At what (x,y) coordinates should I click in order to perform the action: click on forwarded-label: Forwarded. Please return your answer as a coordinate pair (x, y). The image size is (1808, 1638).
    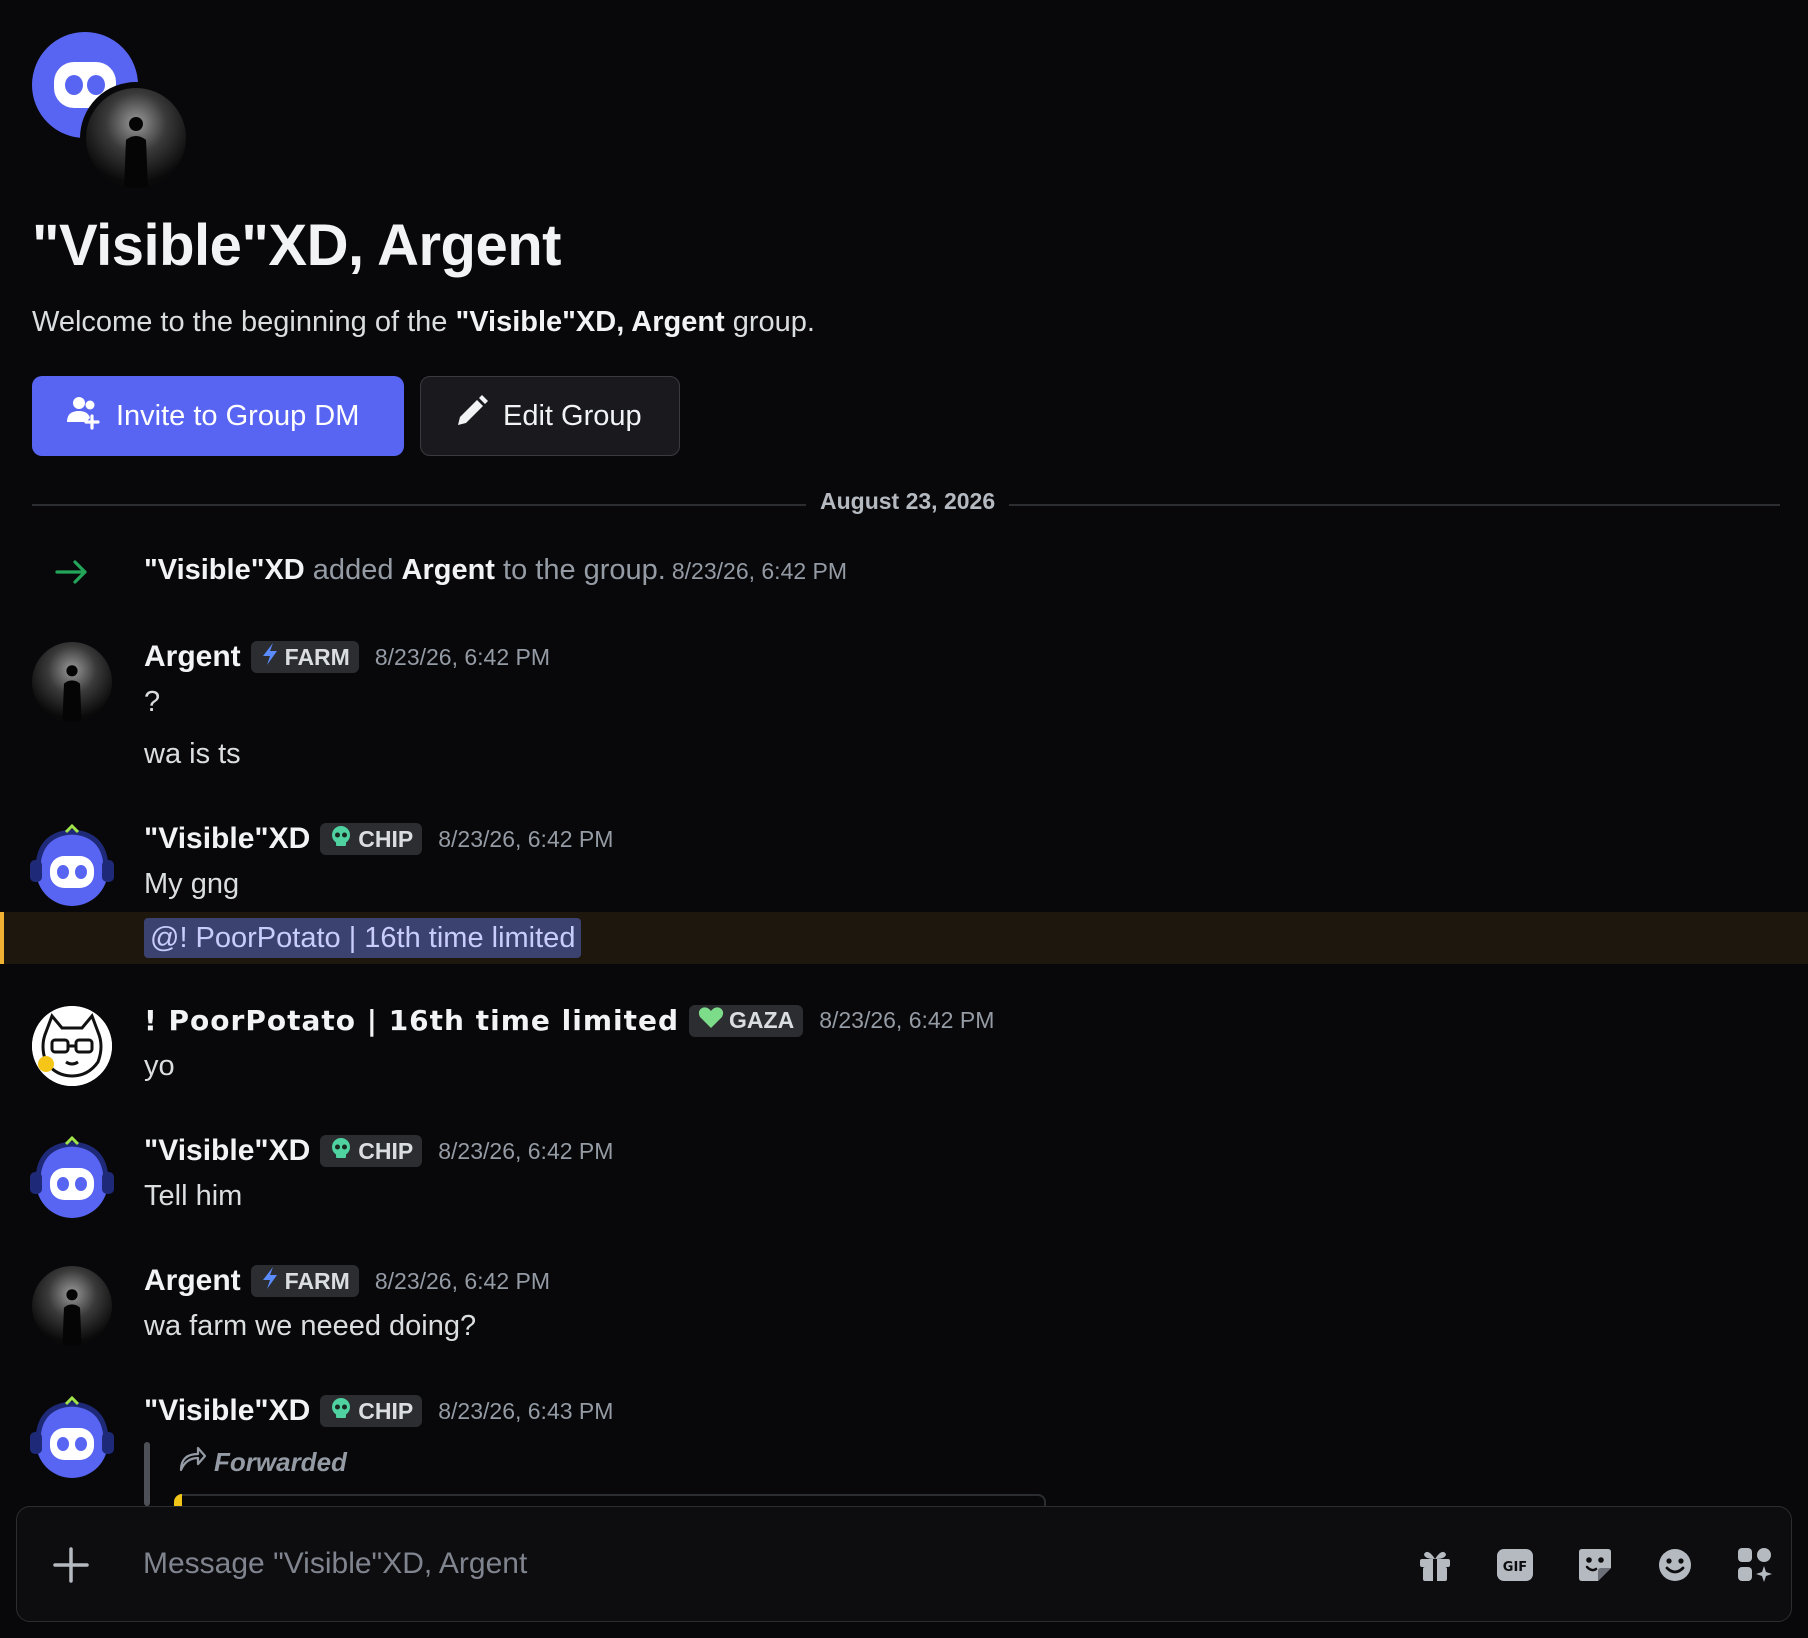
    Looking at the image, I should click on (262, 1462).